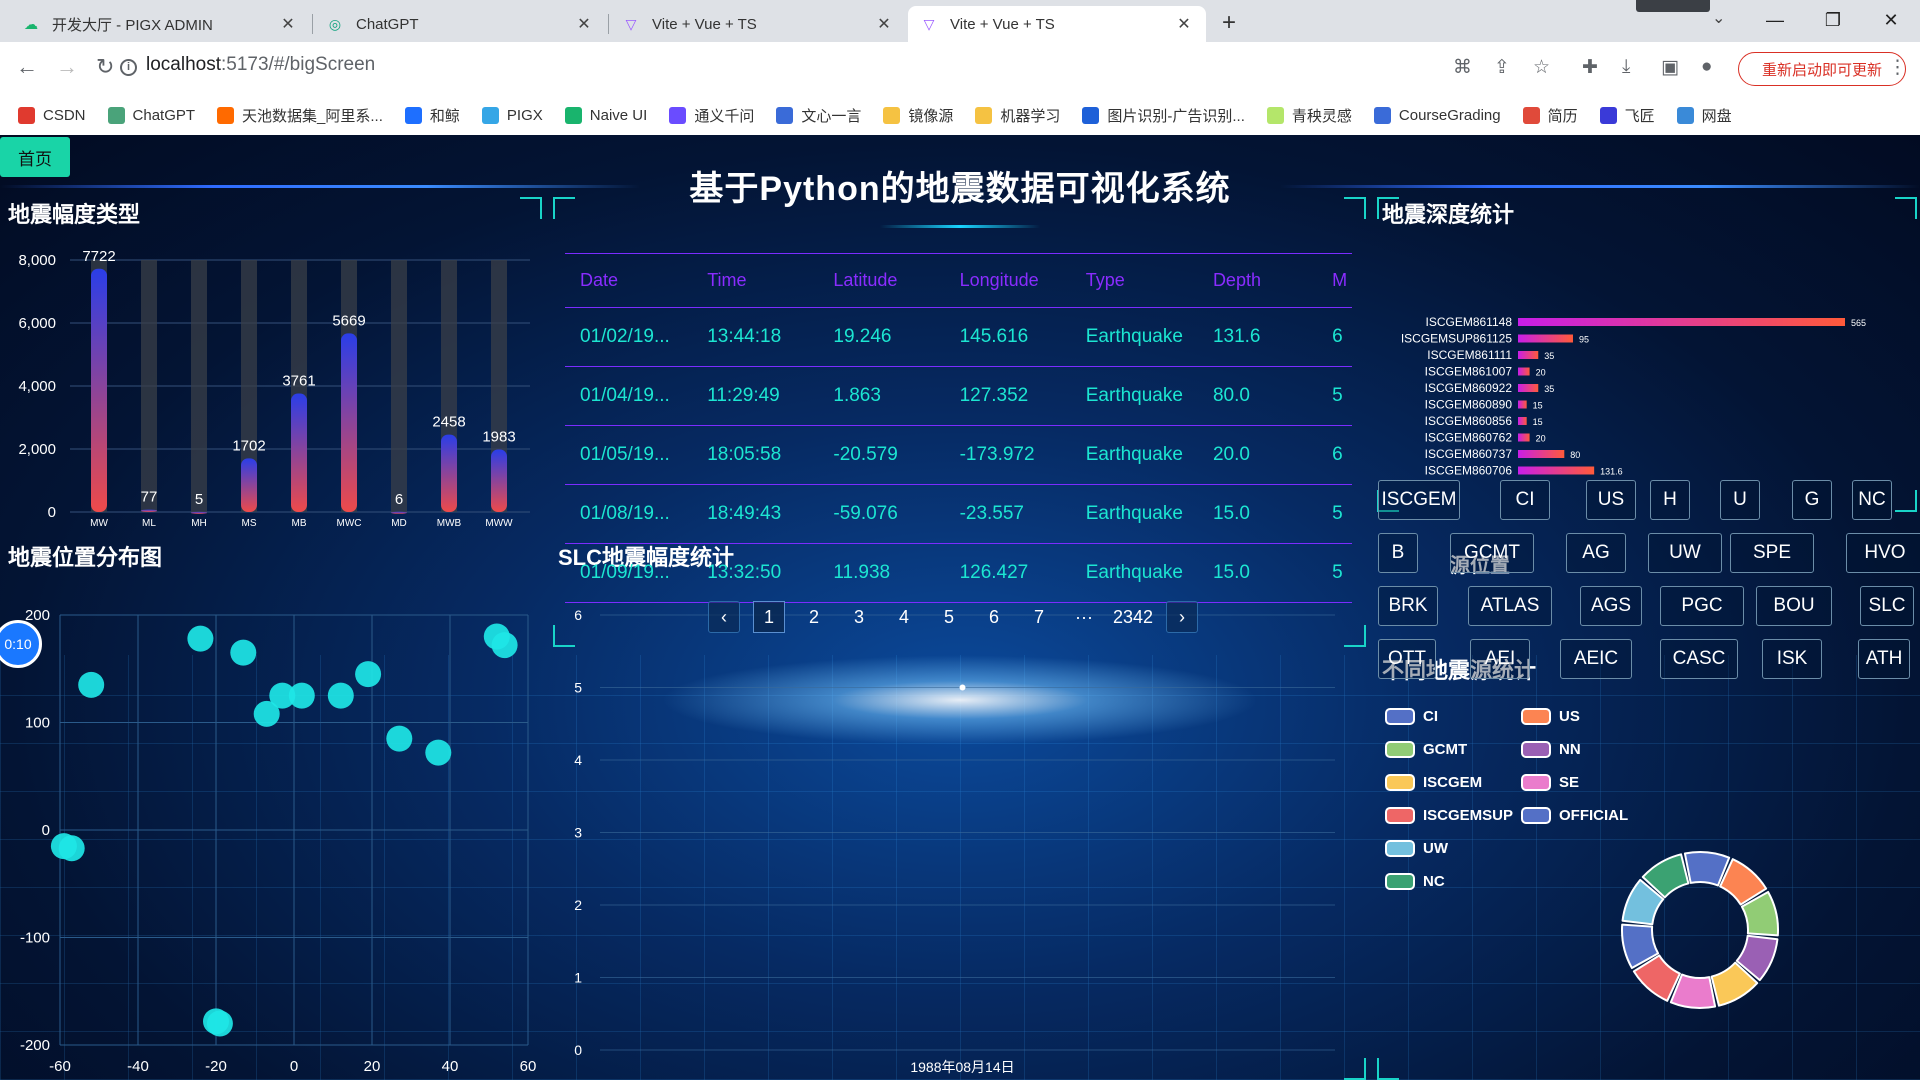 The image size is (1920, 1080). What do you see at coordinates (605, 115) in the screenshot?
I see `bookmark-item: Naive UI` at bounding box center [605, 115].